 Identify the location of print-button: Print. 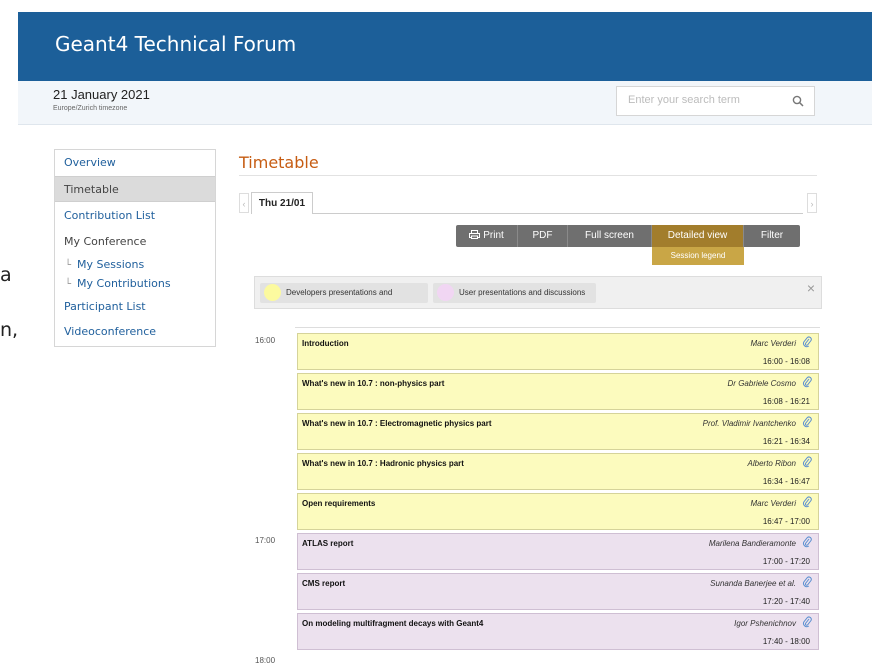
(487, 236).